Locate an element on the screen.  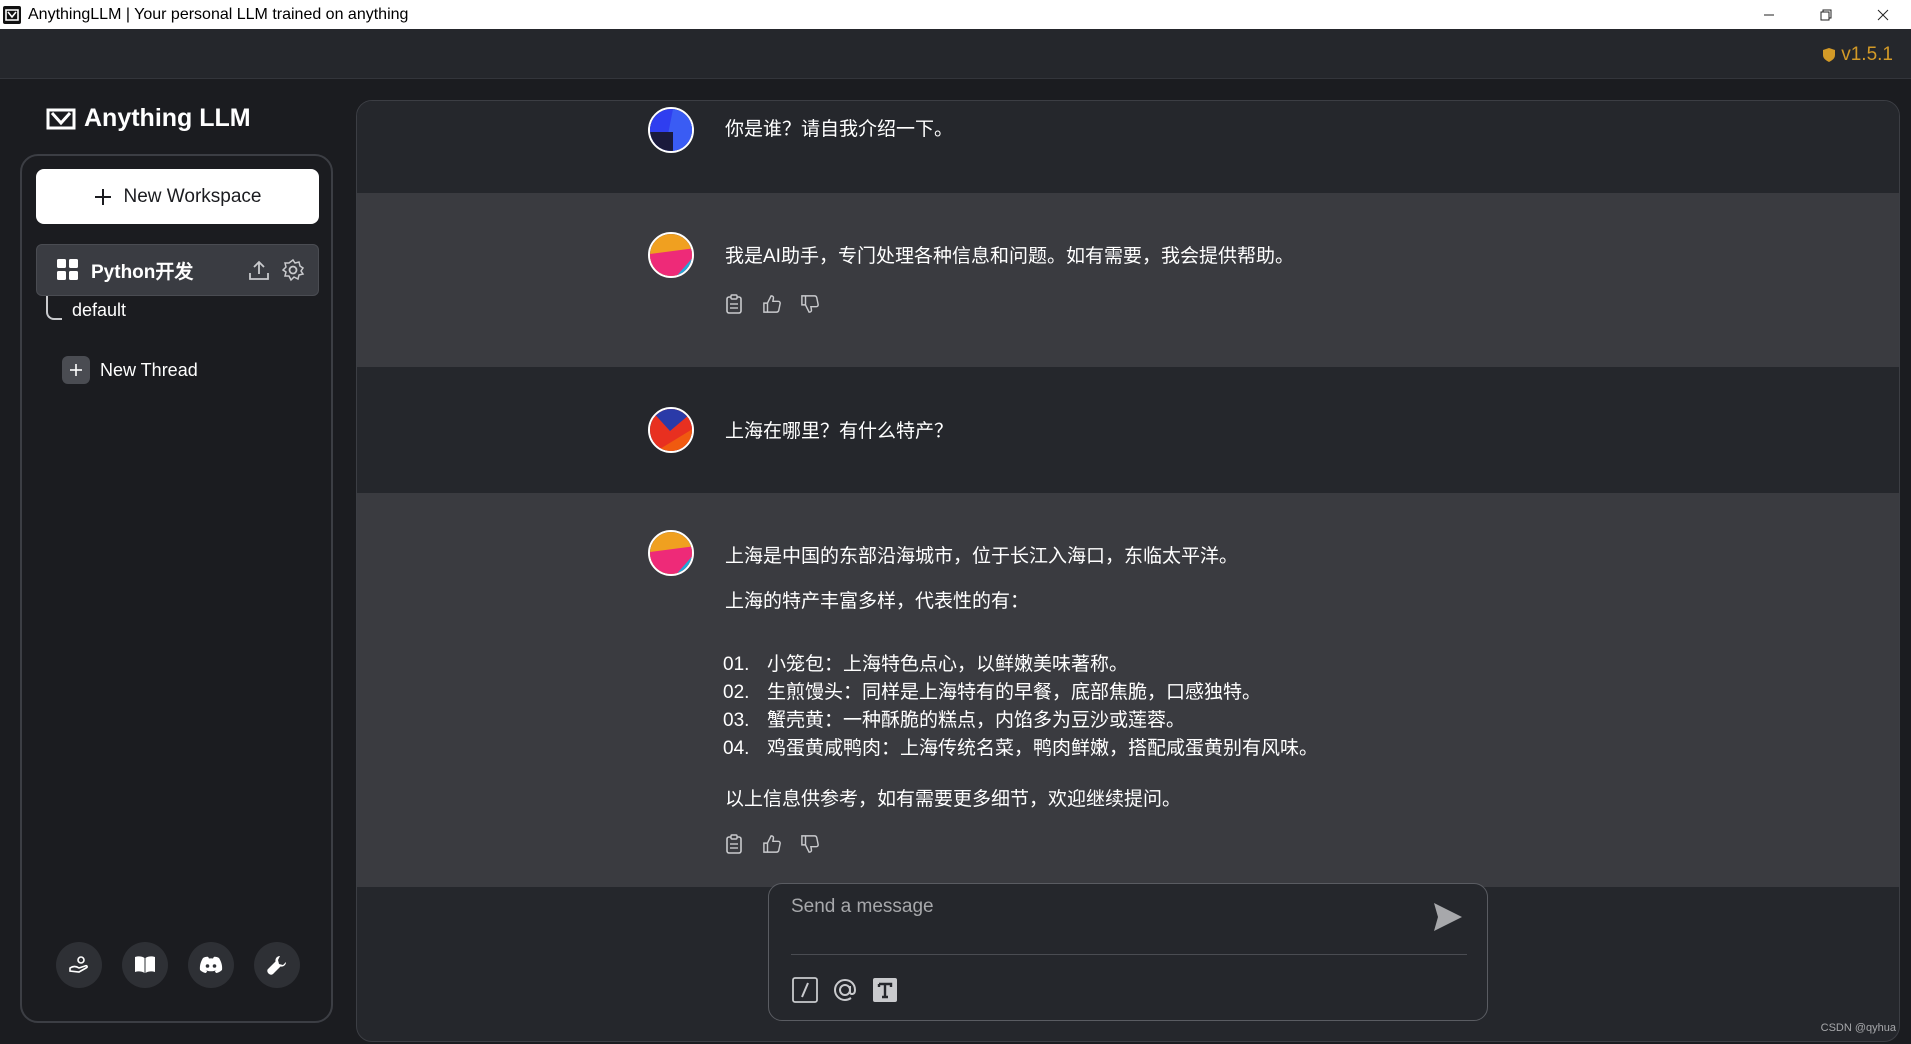
composer-tools is located at coordinates (845, 990).